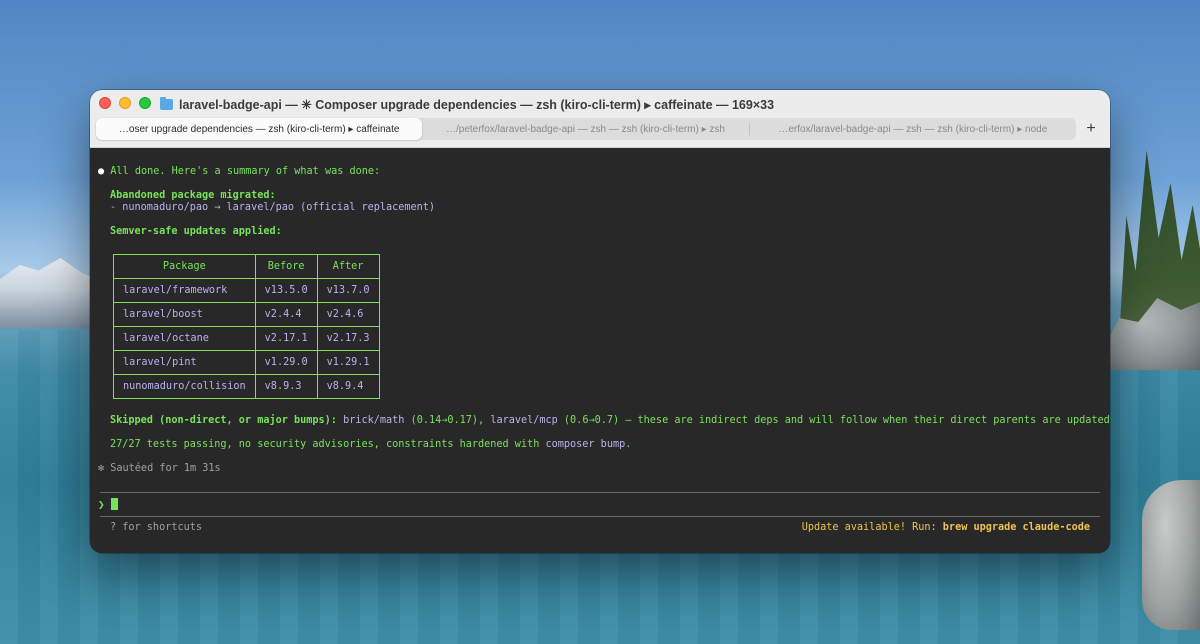  What do you see at coordinates (193, 195) in the screenshot?
I see `abandoned-heading: Abandoned package migrated:` at bounding box center [193, 195].